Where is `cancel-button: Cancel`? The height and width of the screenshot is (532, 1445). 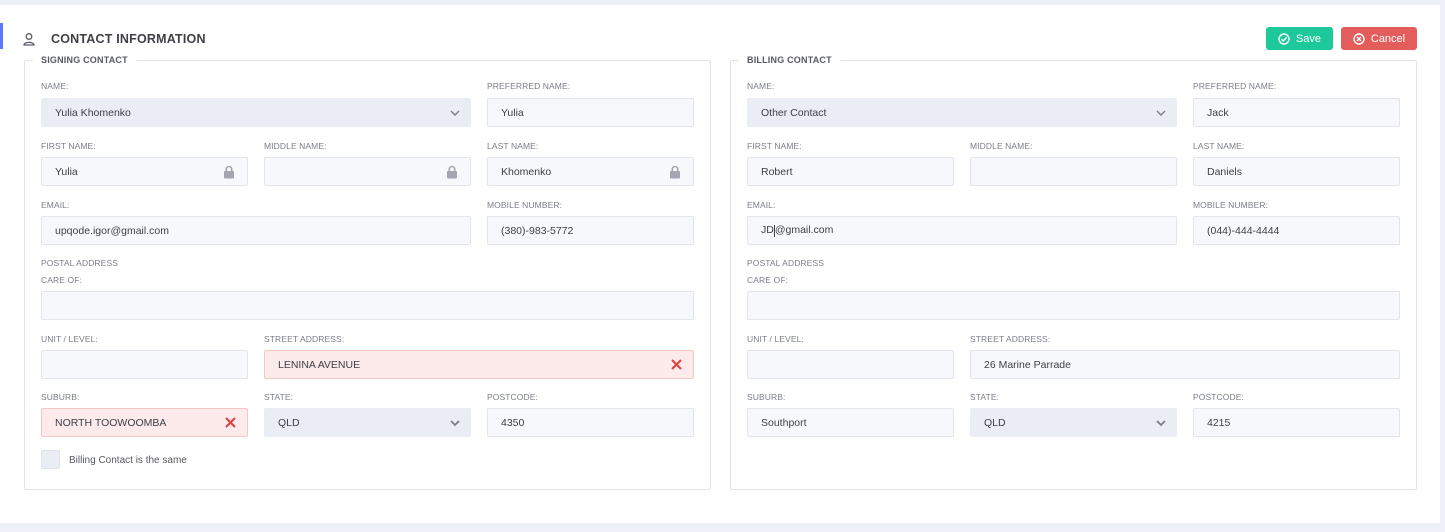
cancel-button: Cancel is located at coordinates (1379, 38).